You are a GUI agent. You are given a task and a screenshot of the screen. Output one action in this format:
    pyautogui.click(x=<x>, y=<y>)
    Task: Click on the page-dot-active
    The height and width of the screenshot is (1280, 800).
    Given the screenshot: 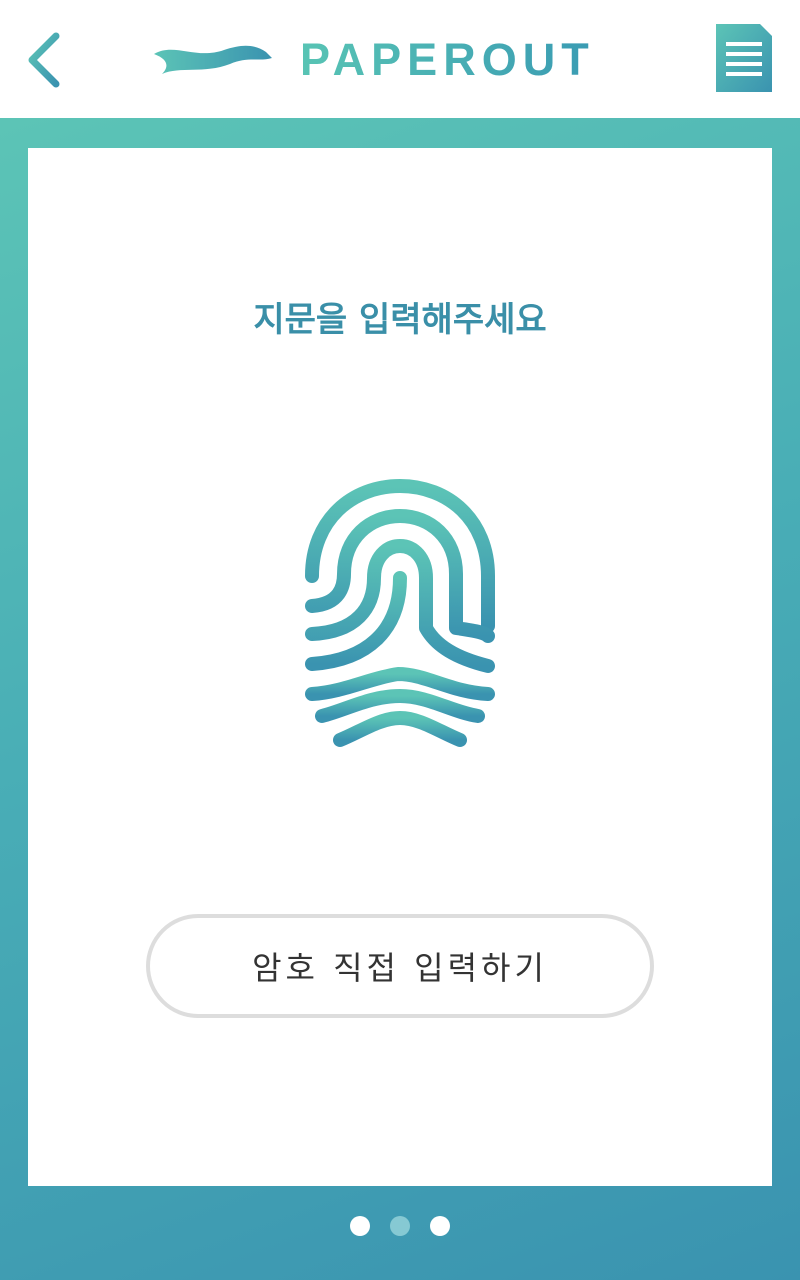 What is the action you would take?
    pyautogui.click(x=400, y=1226)
    